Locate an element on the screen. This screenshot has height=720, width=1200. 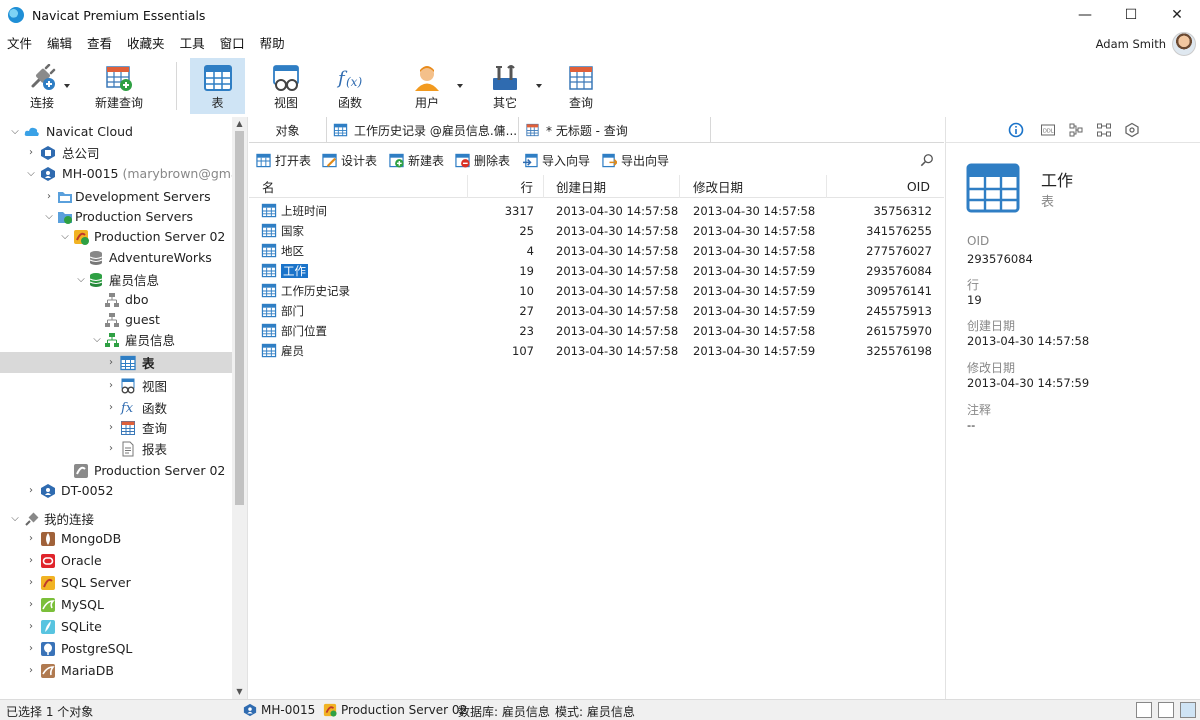
menu-edit: 编辑 is located at coordinates (60, 42).